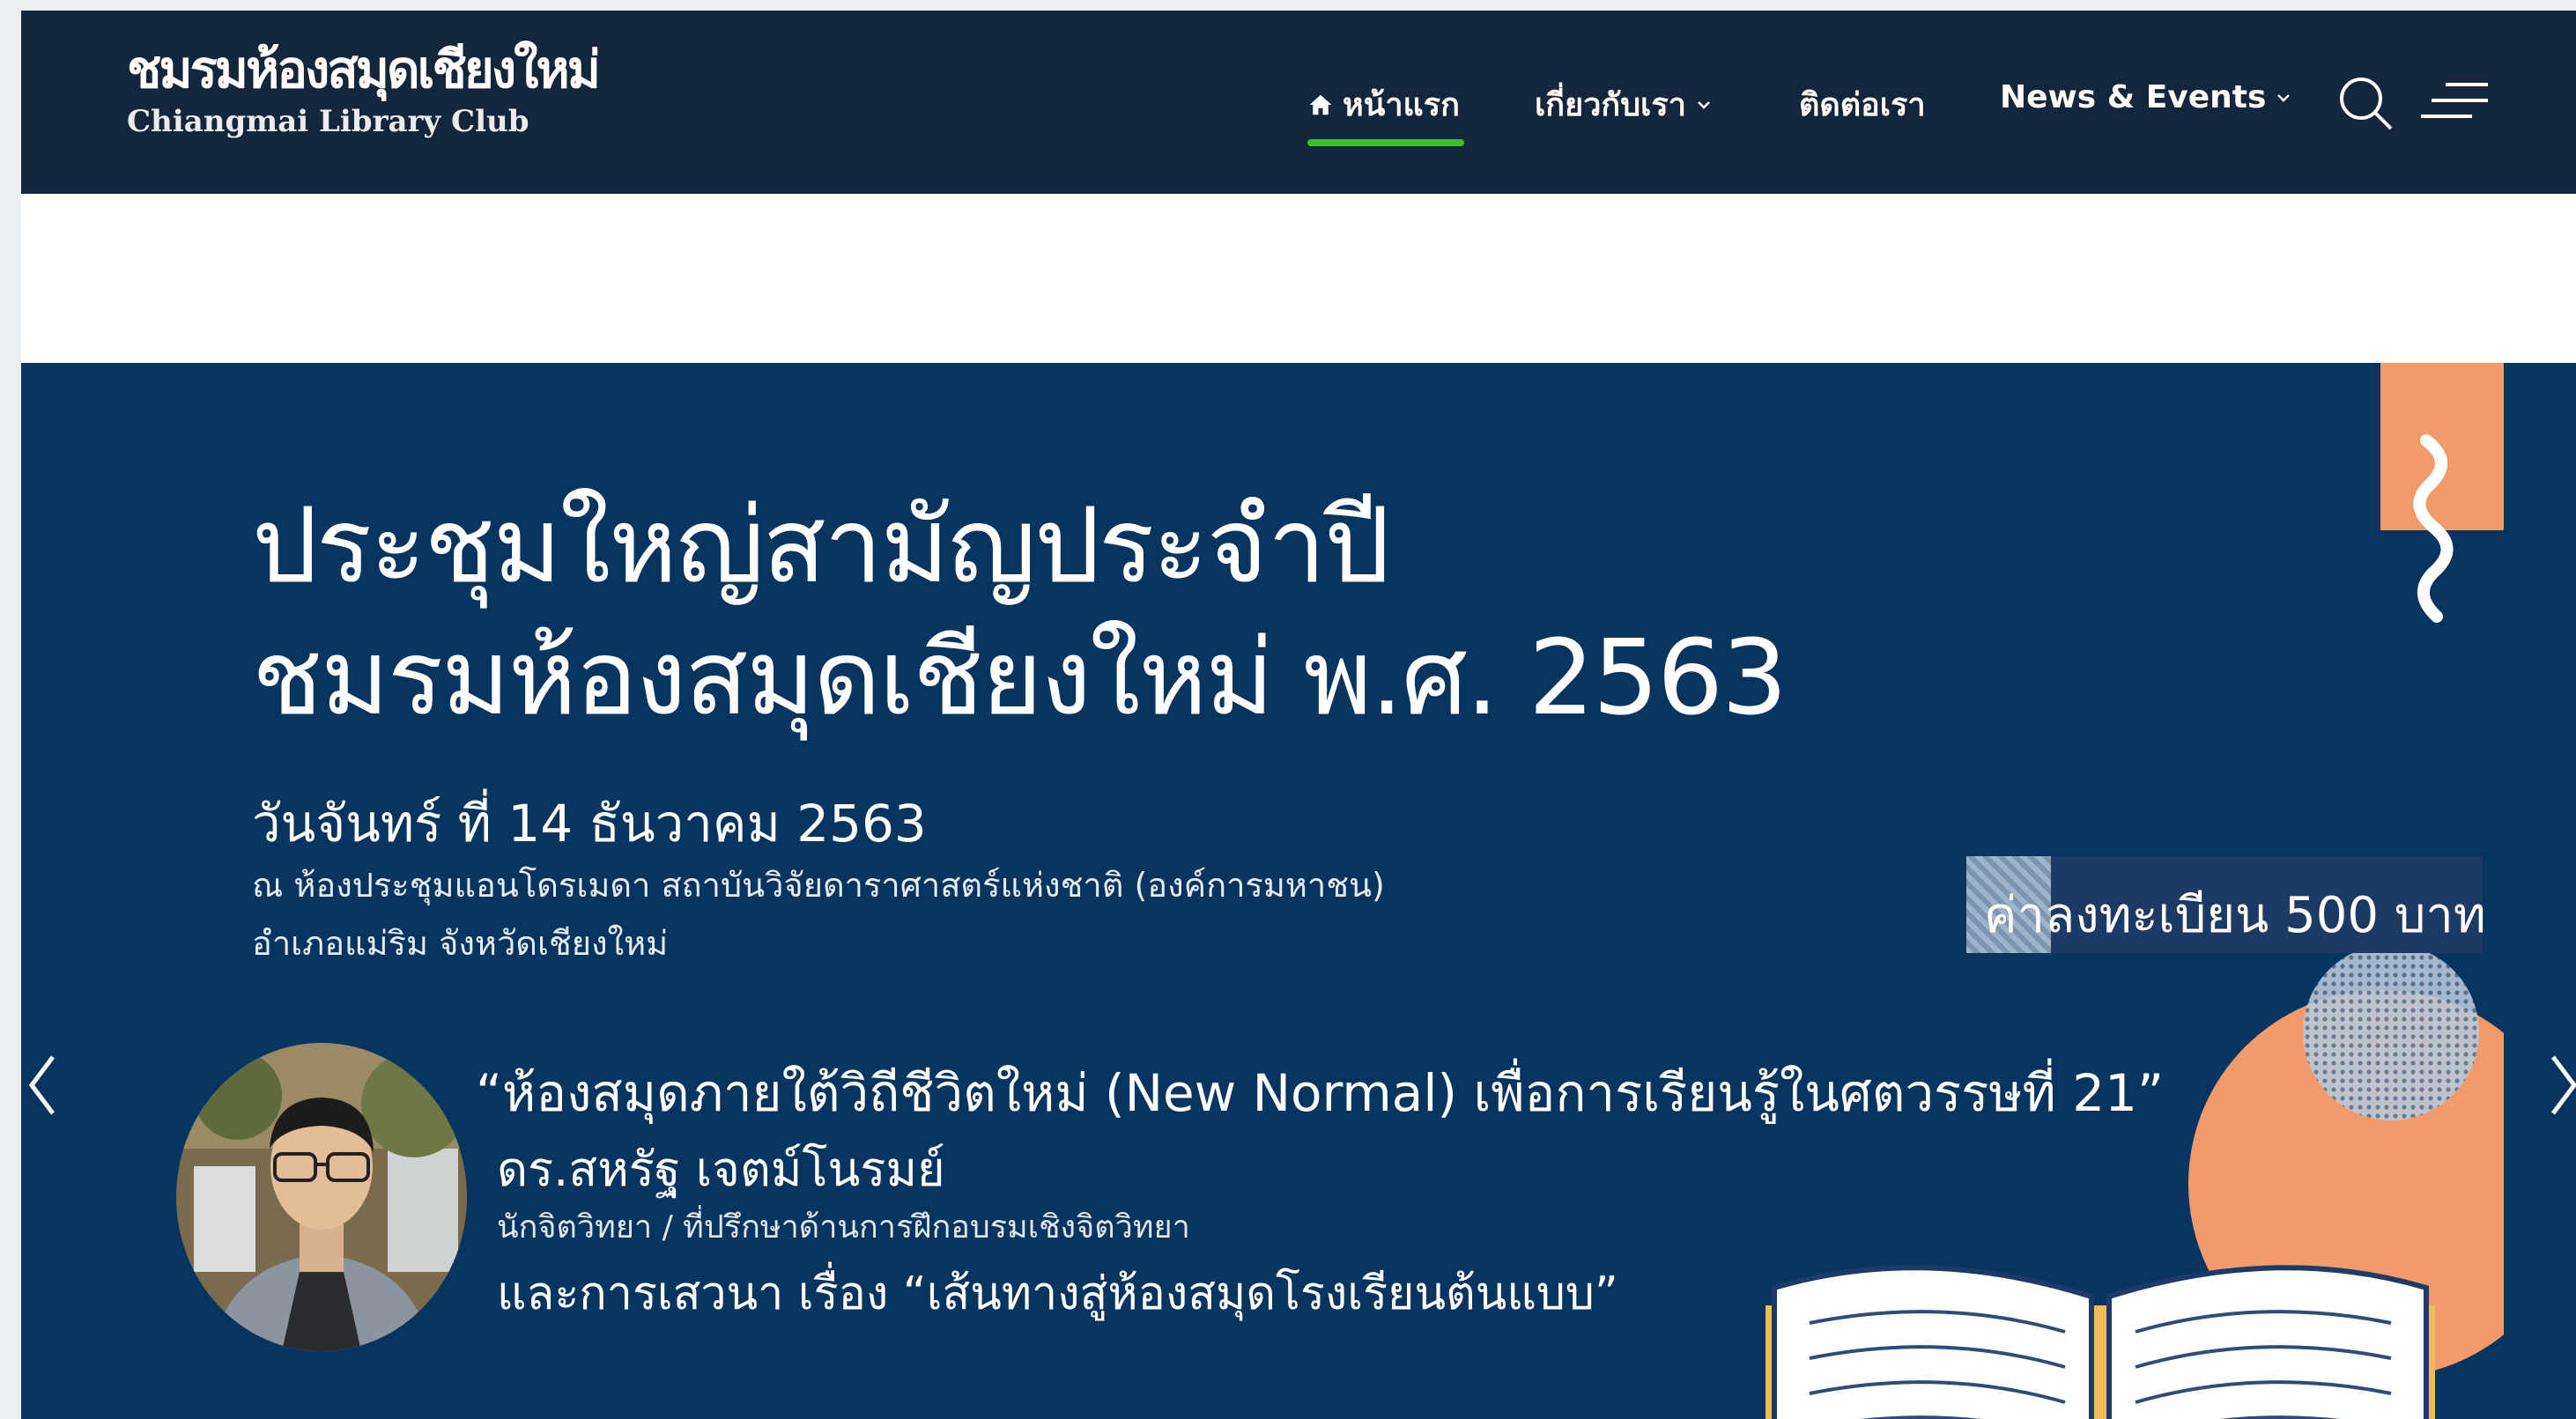  I want to click on chevron-left-icon, so click(42, 1085).